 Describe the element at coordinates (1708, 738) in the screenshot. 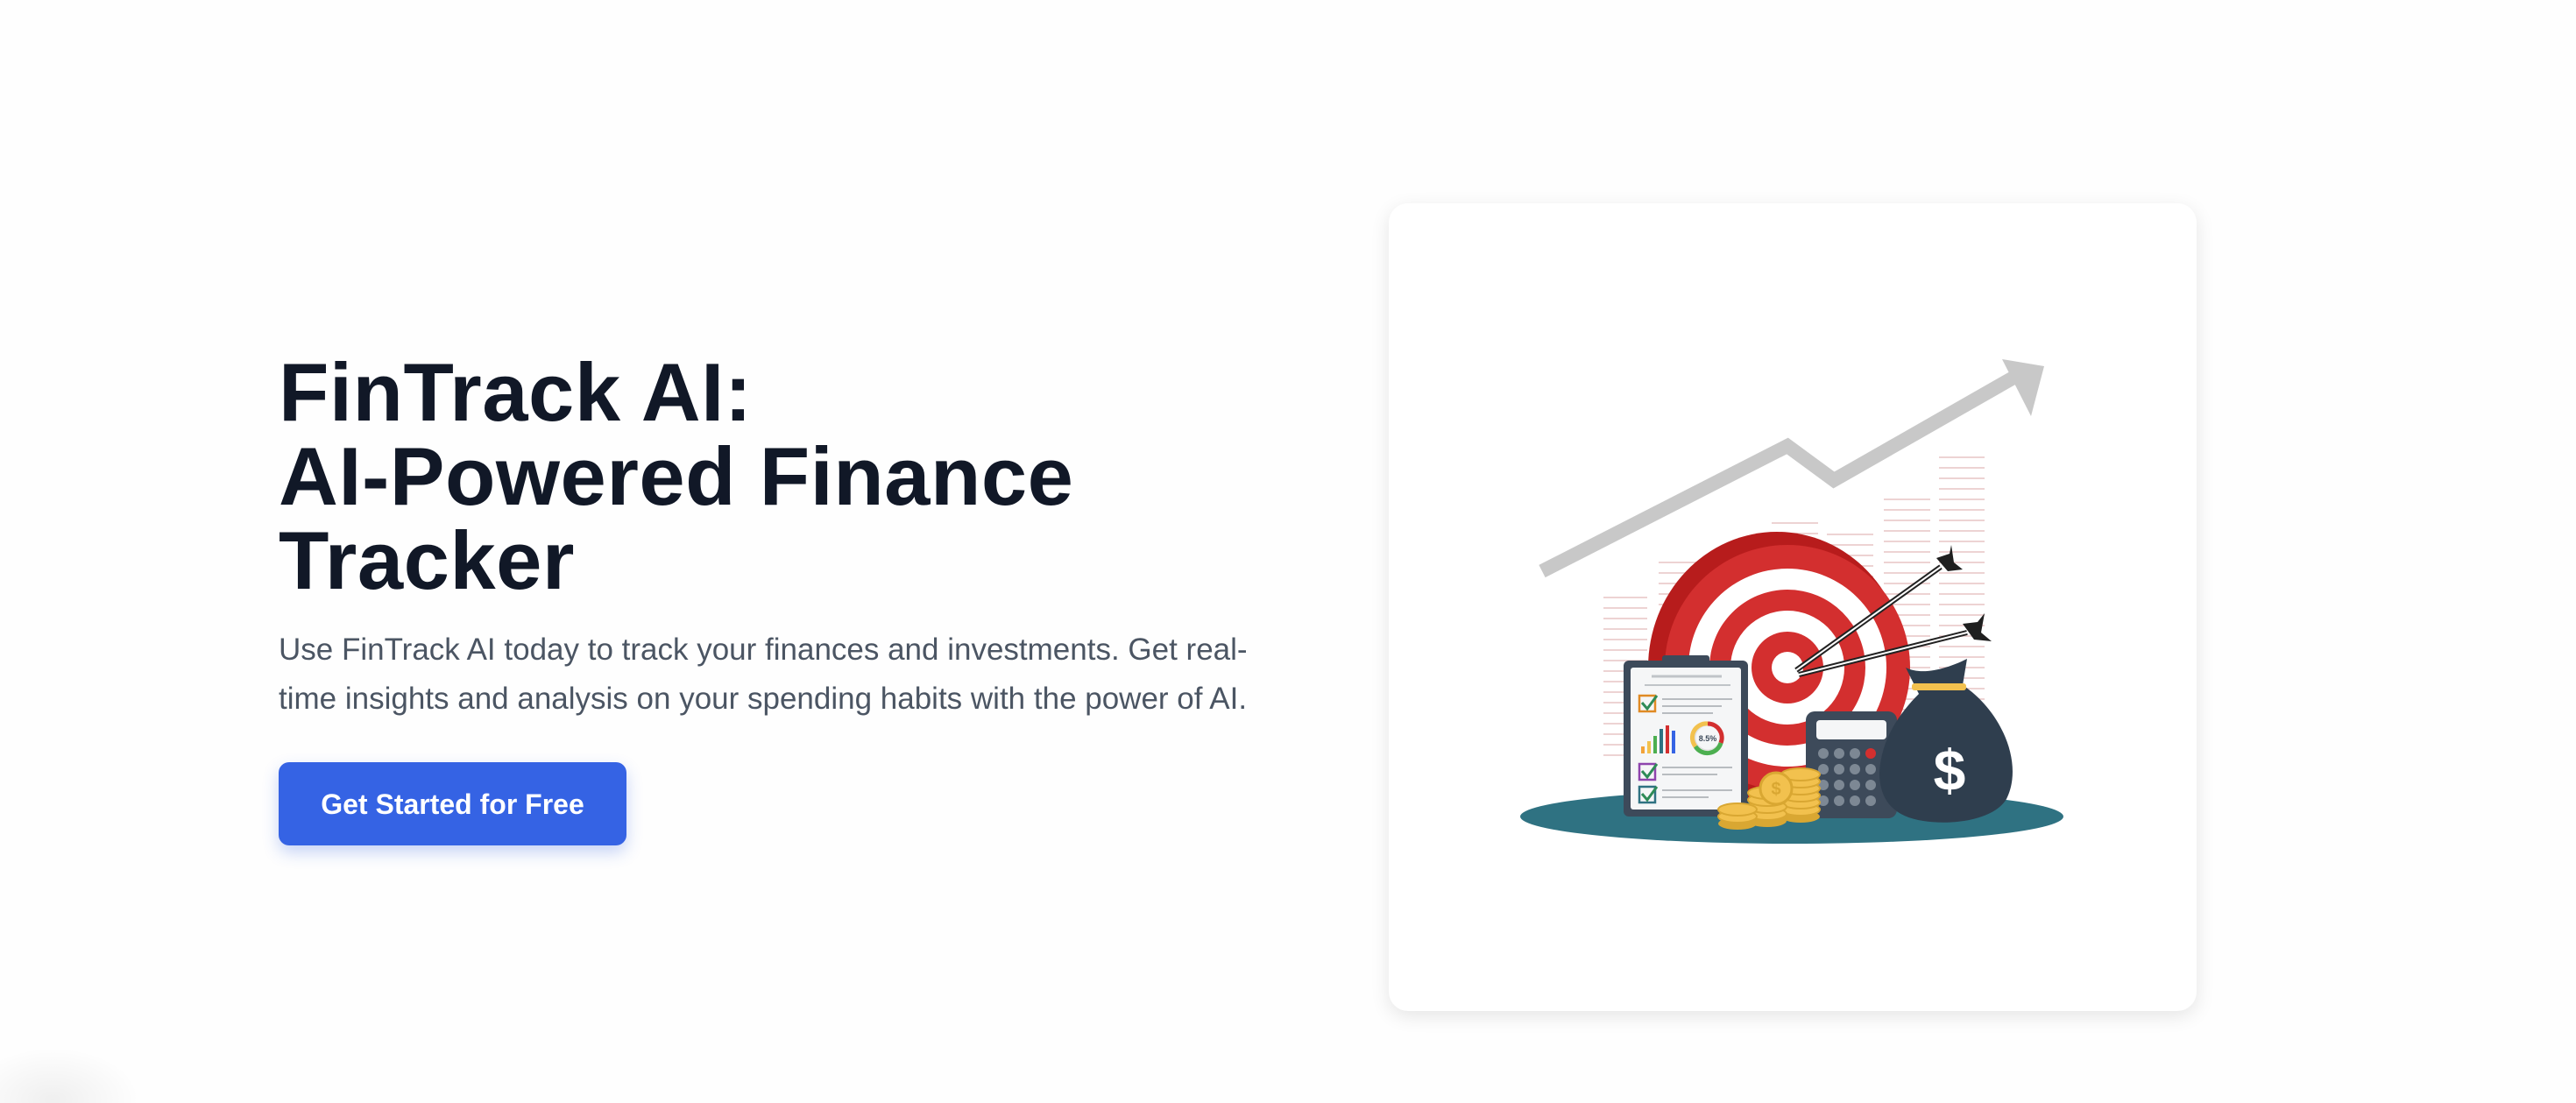

I see `report-badge: 8.5%` at that location.